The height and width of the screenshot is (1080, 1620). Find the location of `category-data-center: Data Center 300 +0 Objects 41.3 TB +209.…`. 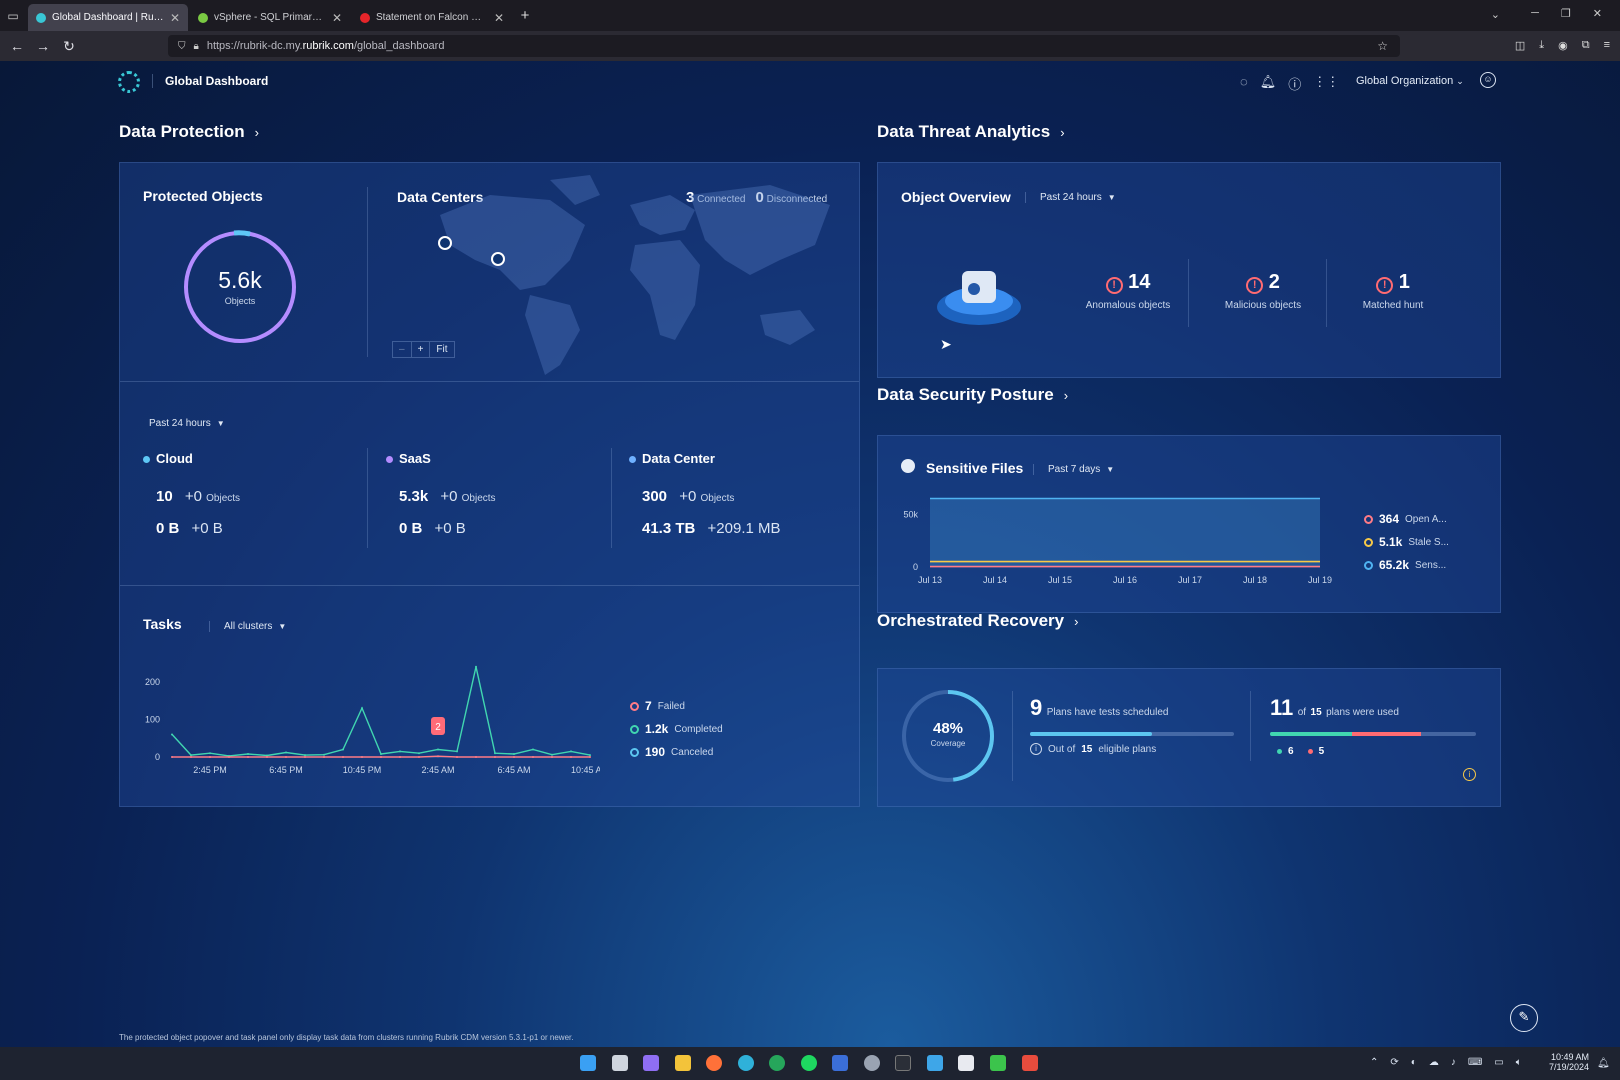

category-data-center: Data Center 300 +0 Objects 41.3 TB +209.… is located at coordinates (739, 494).